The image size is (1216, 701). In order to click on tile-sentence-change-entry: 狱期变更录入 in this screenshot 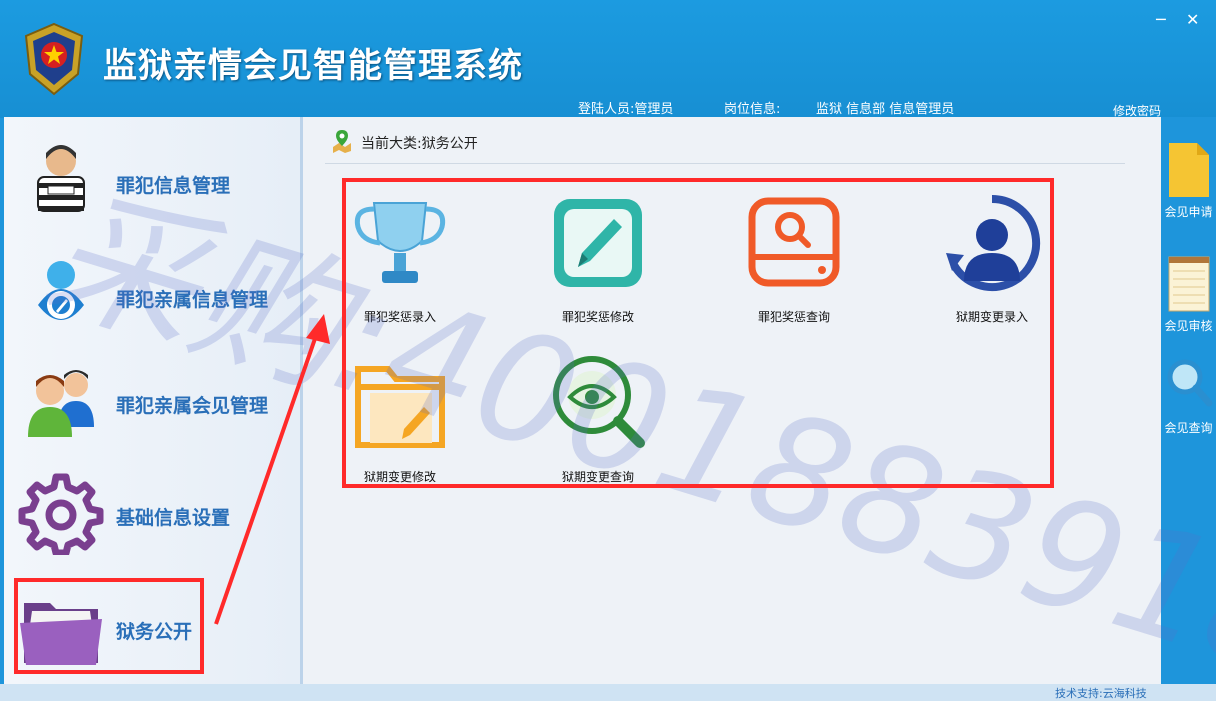, I will do `click(992, 265)`.